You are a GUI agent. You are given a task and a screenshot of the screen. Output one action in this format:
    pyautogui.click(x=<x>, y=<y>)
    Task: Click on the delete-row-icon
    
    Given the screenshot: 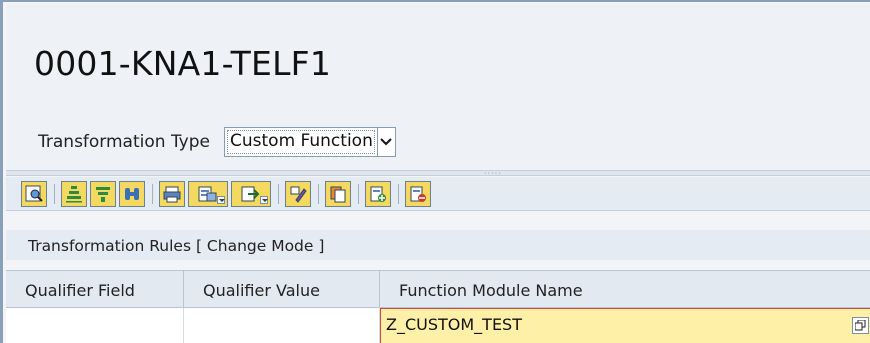 What is the action you would take?
    pyautogui.click(x=418, y=193)
    